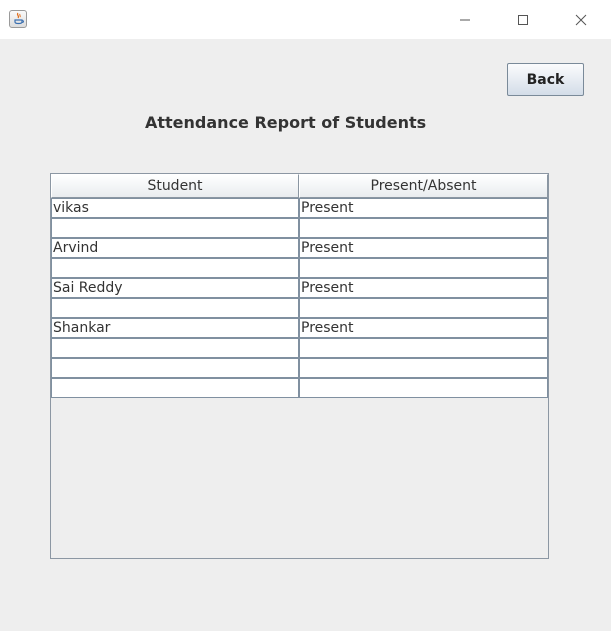 This screenshot has height=631, width=611. What do you see at coordinates (18, 19) in the screenshot?
I see `java-app-icon` at bounding box center [18, 19].